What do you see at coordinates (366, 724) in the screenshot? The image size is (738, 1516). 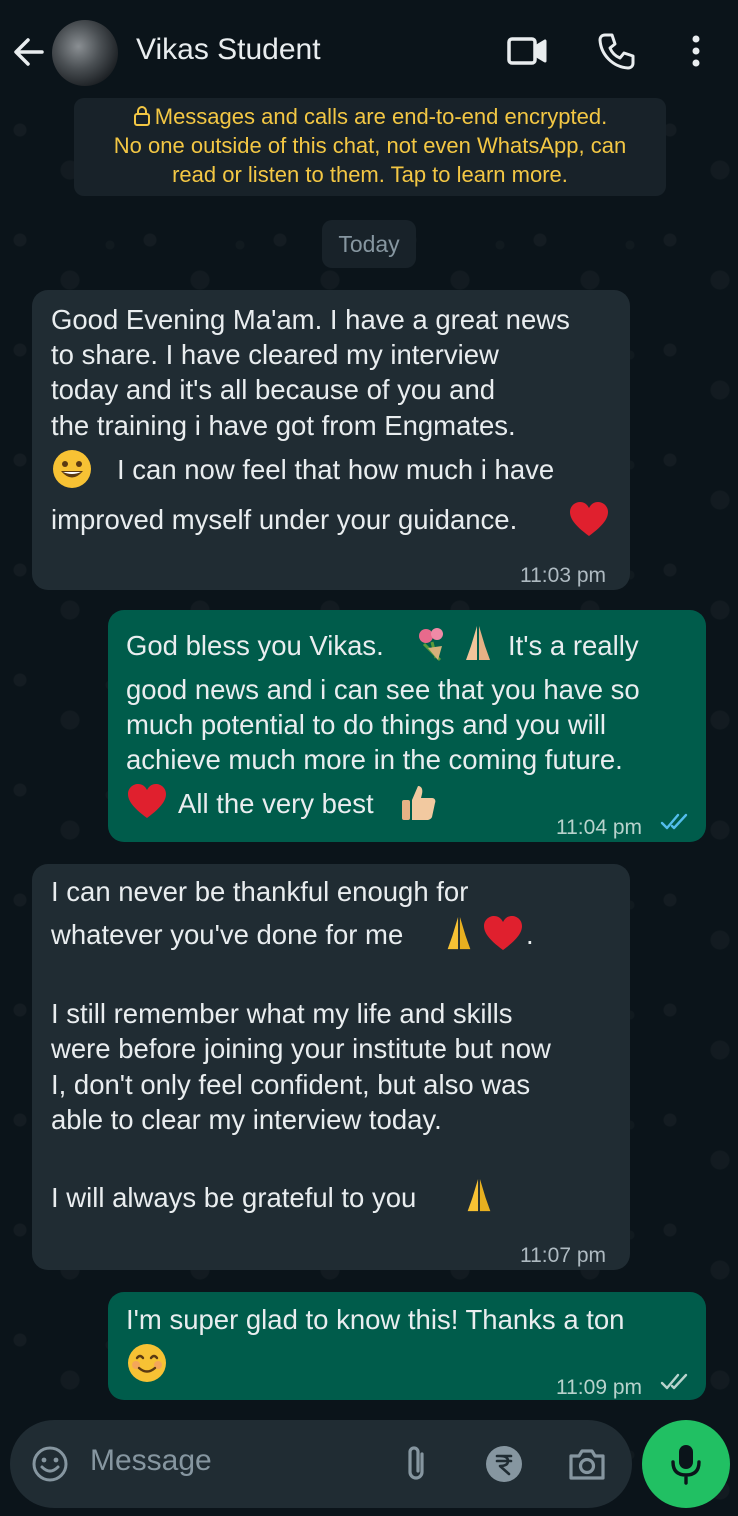 I see `message-text: much potential to do things and you will` at bounding box center [366, 724].